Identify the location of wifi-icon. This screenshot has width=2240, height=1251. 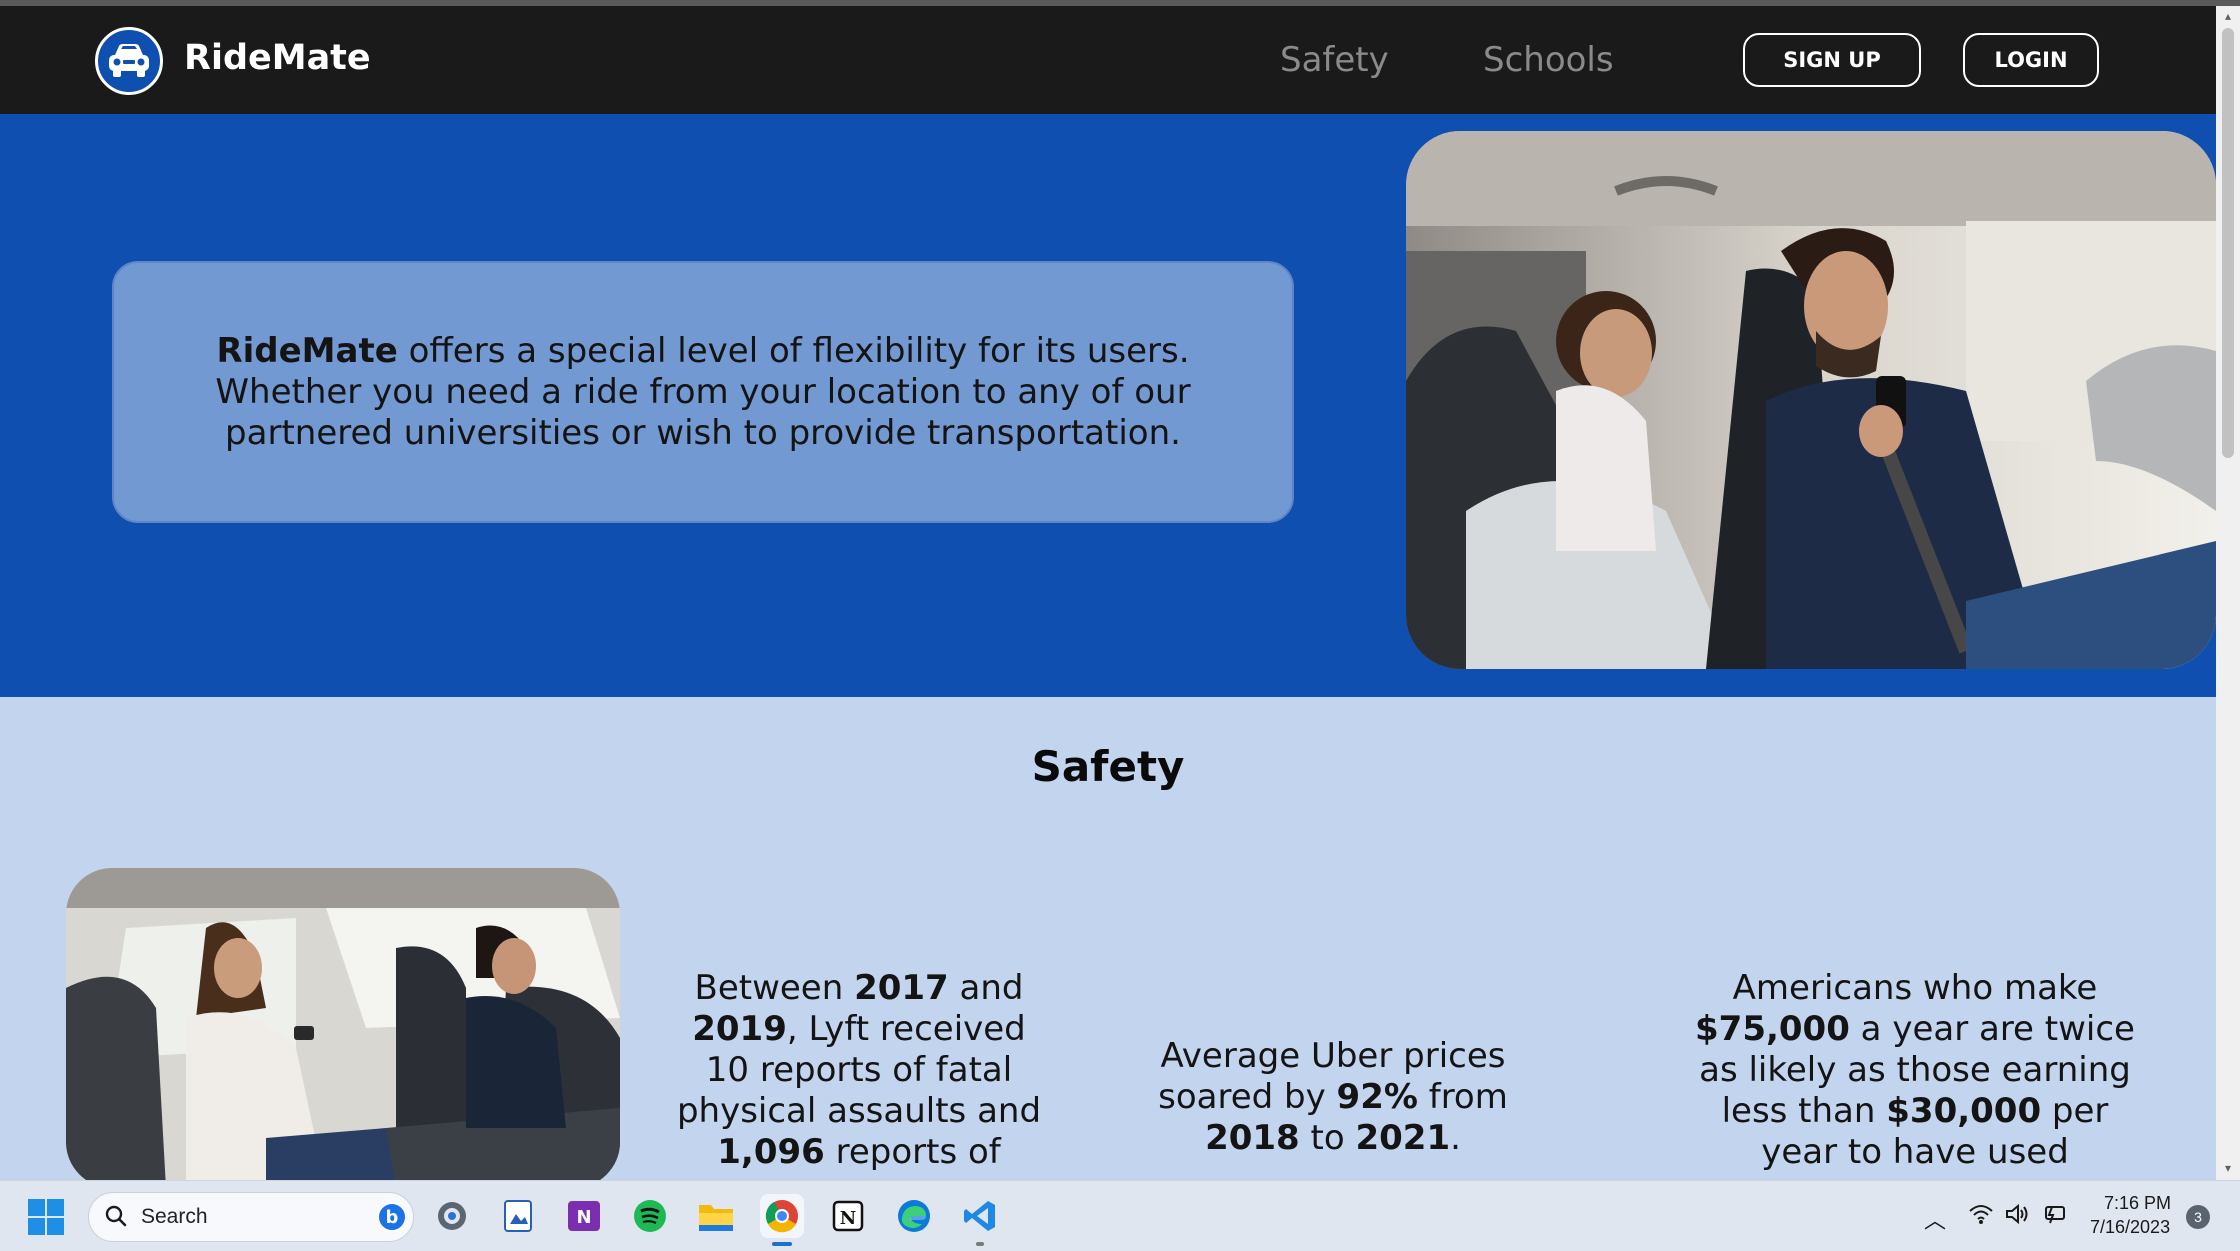
(1981, 1217).